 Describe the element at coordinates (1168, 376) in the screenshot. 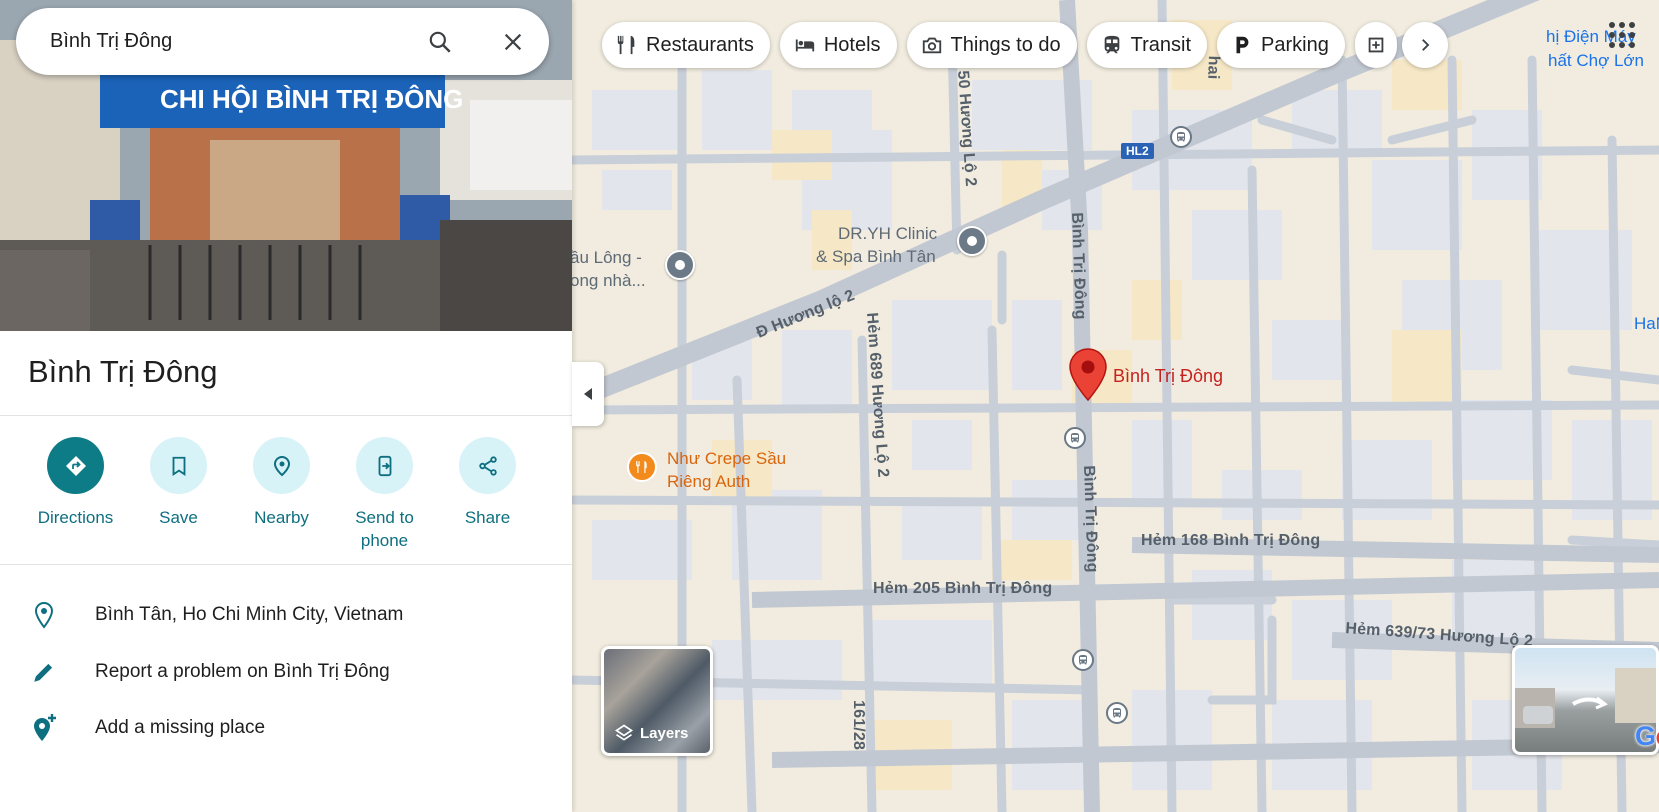

I see `selected-place-label: Bình Trị Đông` at that location.